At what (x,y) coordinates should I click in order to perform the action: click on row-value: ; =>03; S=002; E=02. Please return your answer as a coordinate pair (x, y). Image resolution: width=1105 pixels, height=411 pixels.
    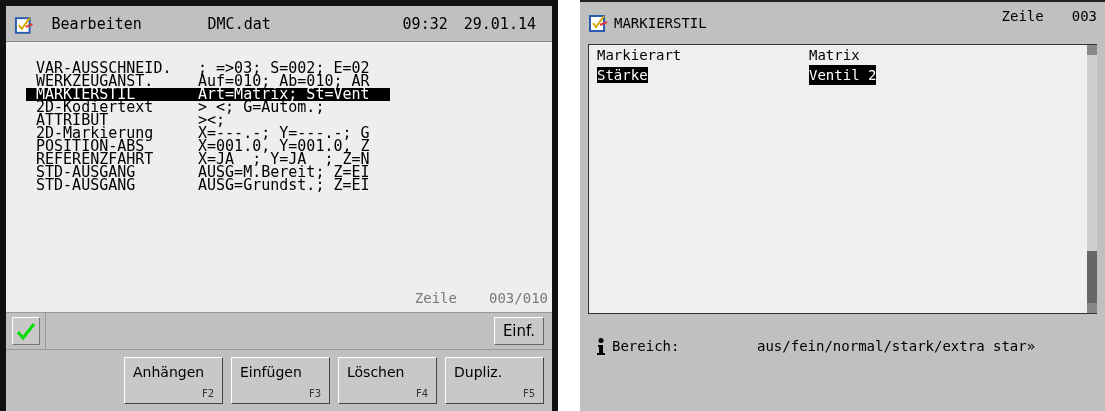
    Looking at the image, I should click on (284, 68).